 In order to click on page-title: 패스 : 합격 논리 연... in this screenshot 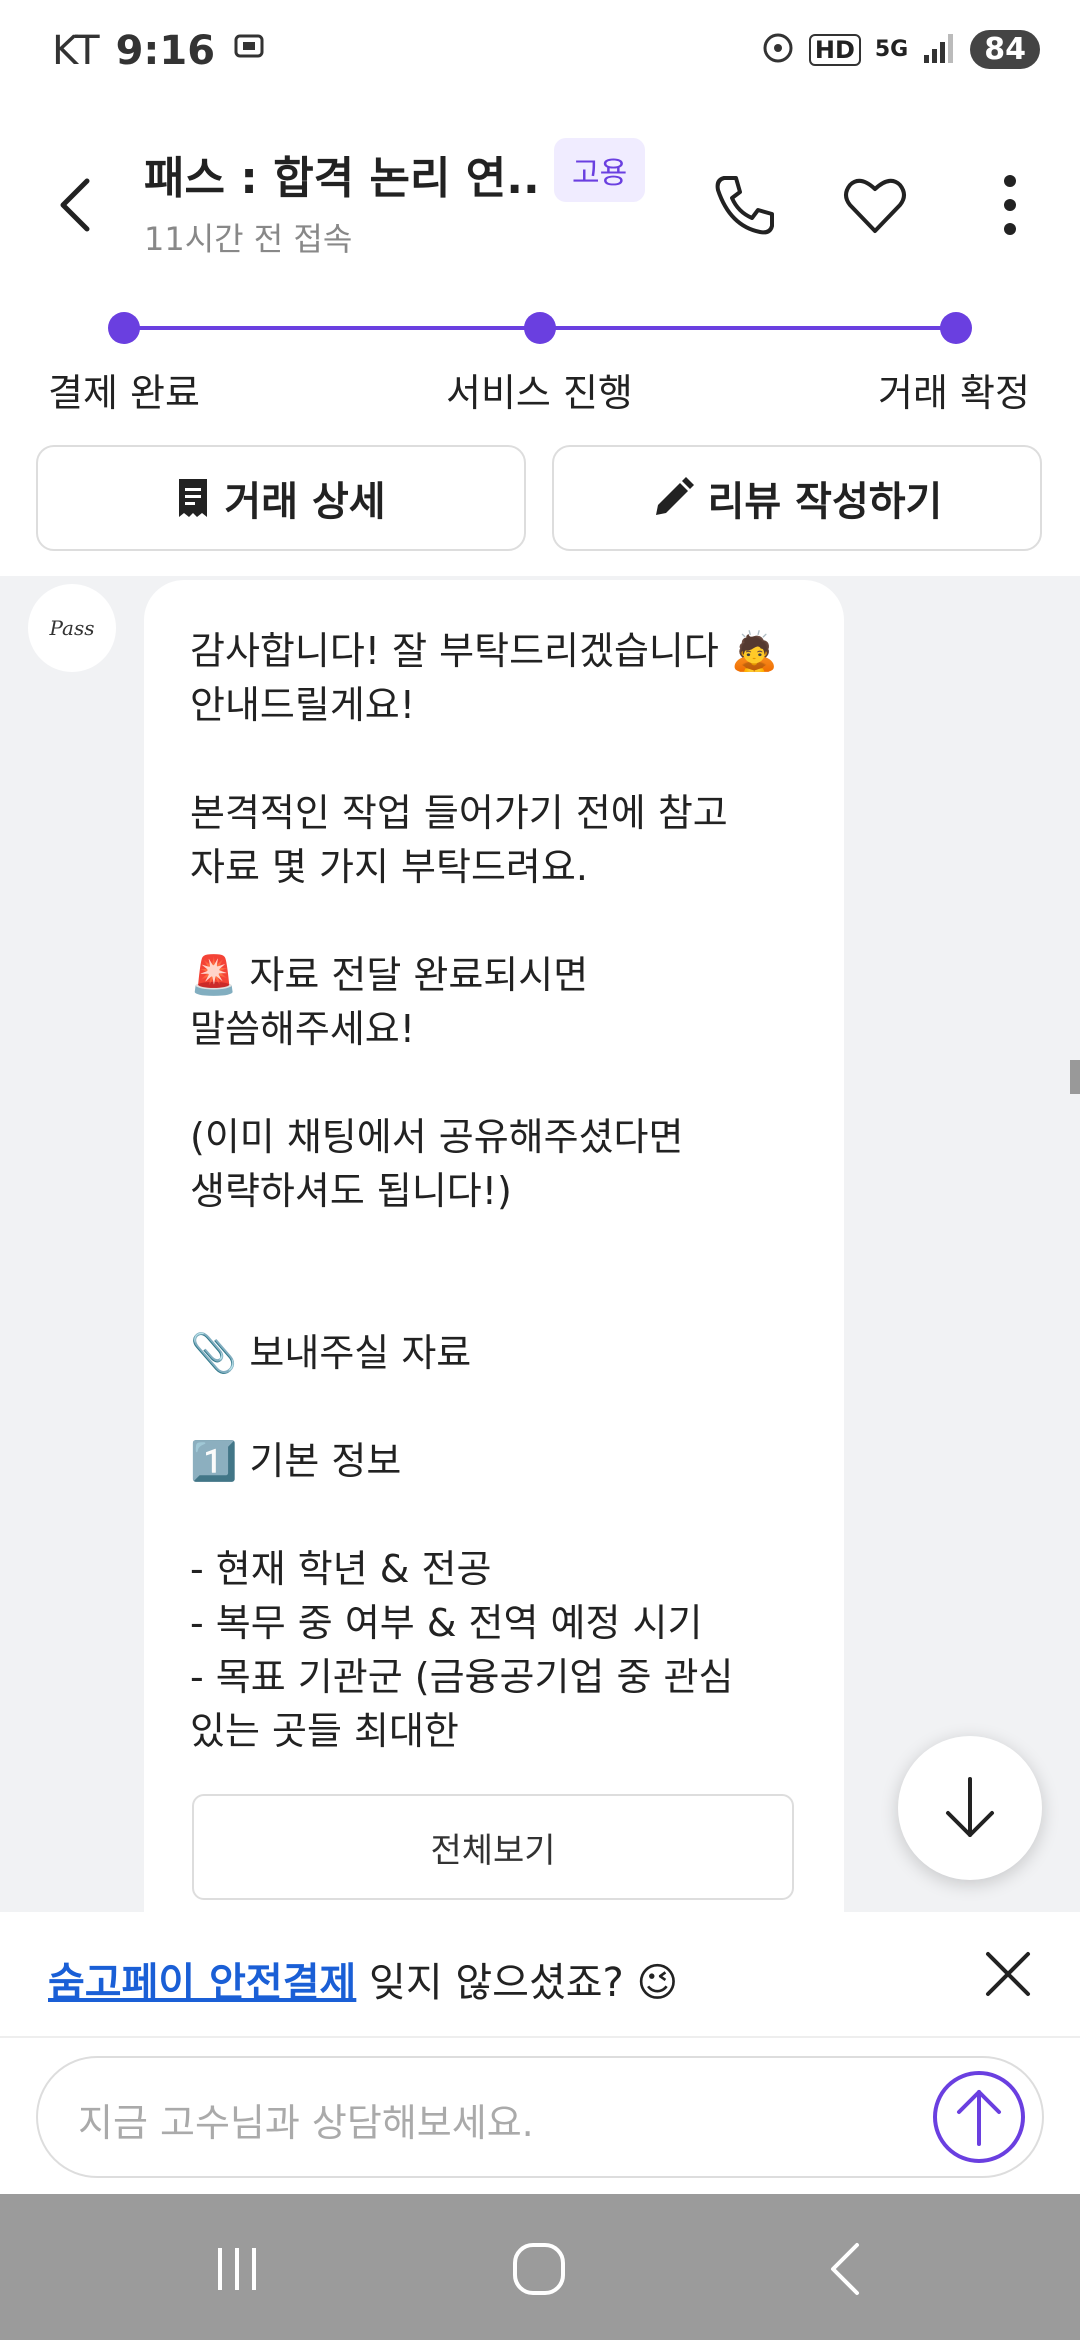, I will do `click(344, 178)`.